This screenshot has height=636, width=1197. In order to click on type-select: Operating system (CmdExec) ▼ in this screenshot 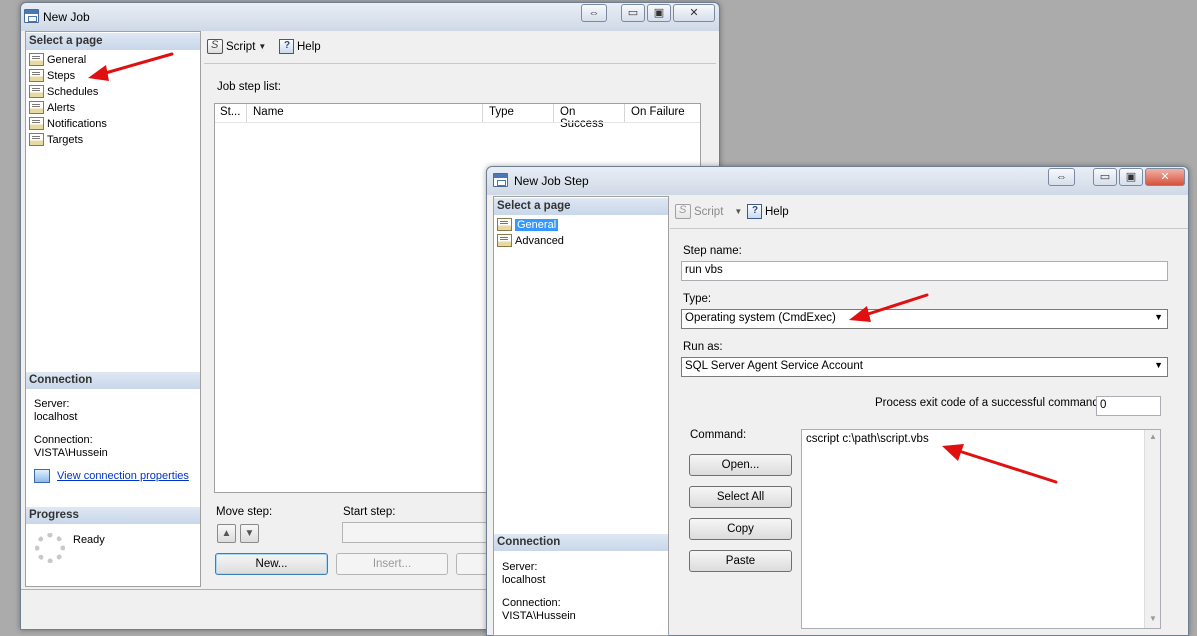, I will do `click(924, 319)`.